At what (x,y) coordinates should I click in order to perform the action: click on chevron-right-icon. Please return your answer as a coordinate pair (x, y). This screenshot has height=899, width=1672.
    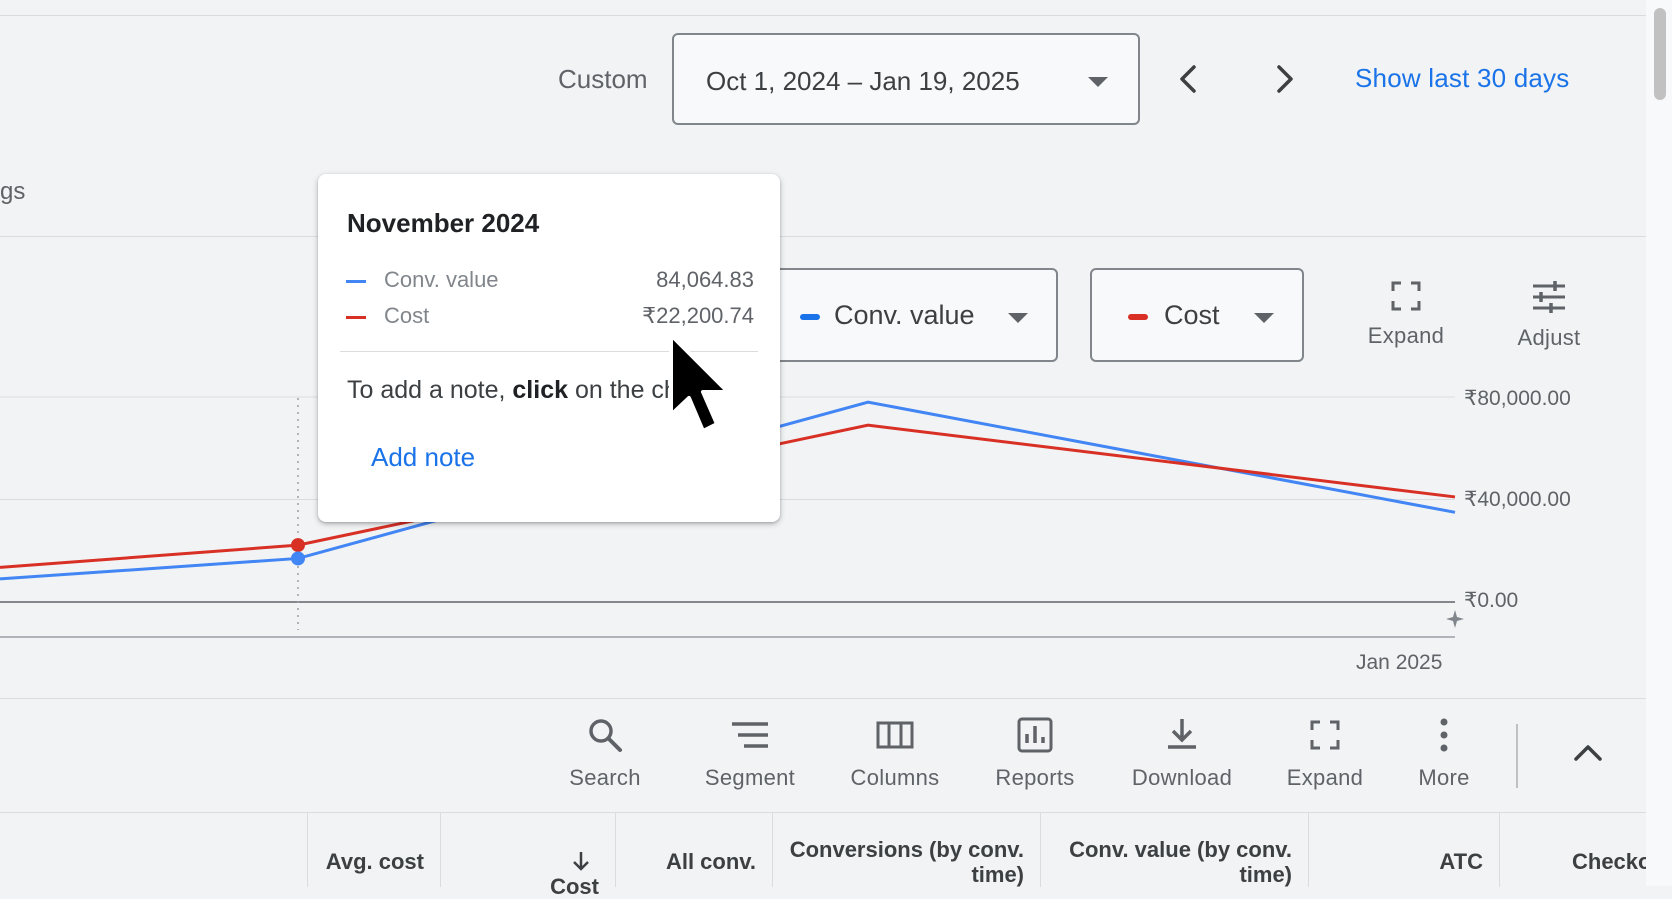
    Looking at the image, I should click on (1285, 79).